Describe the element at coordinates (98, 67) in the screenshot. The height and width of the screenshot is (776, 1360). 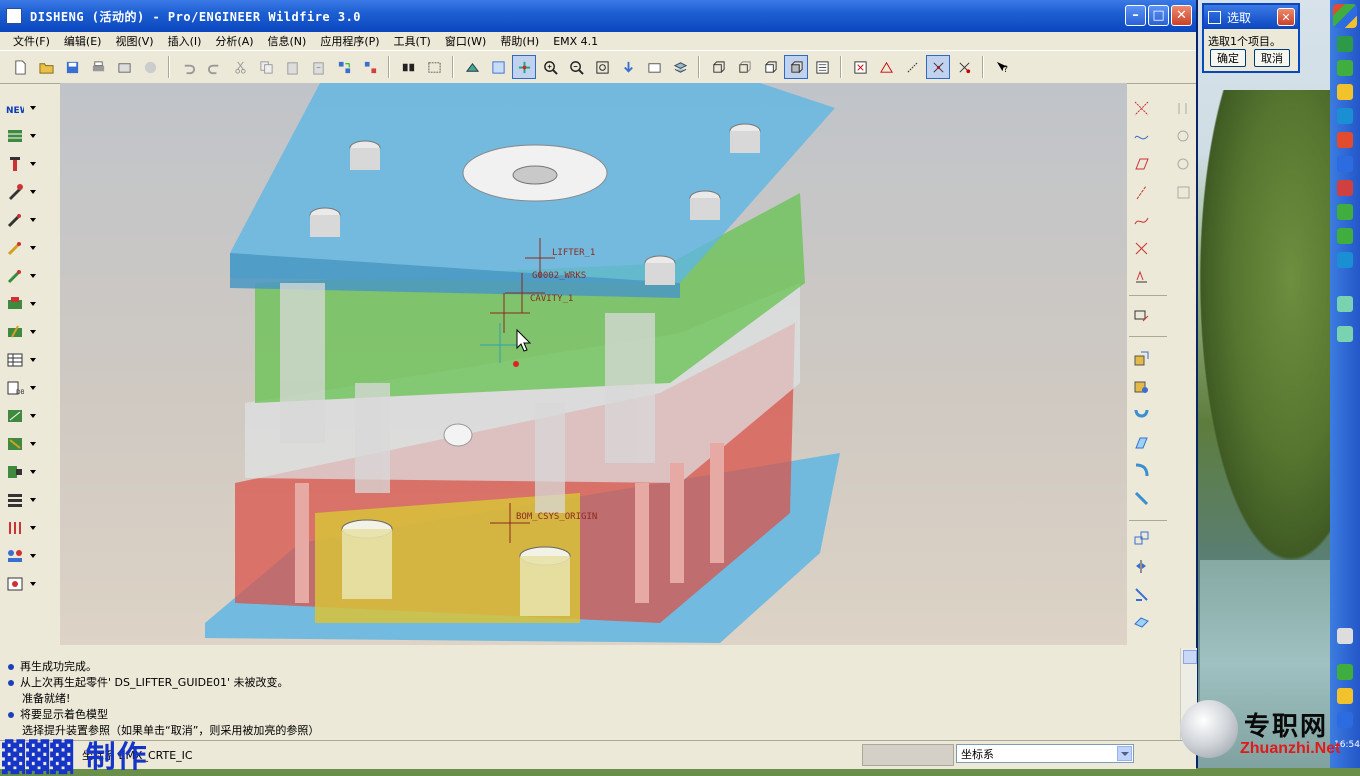
I see `print-icon` at that location.